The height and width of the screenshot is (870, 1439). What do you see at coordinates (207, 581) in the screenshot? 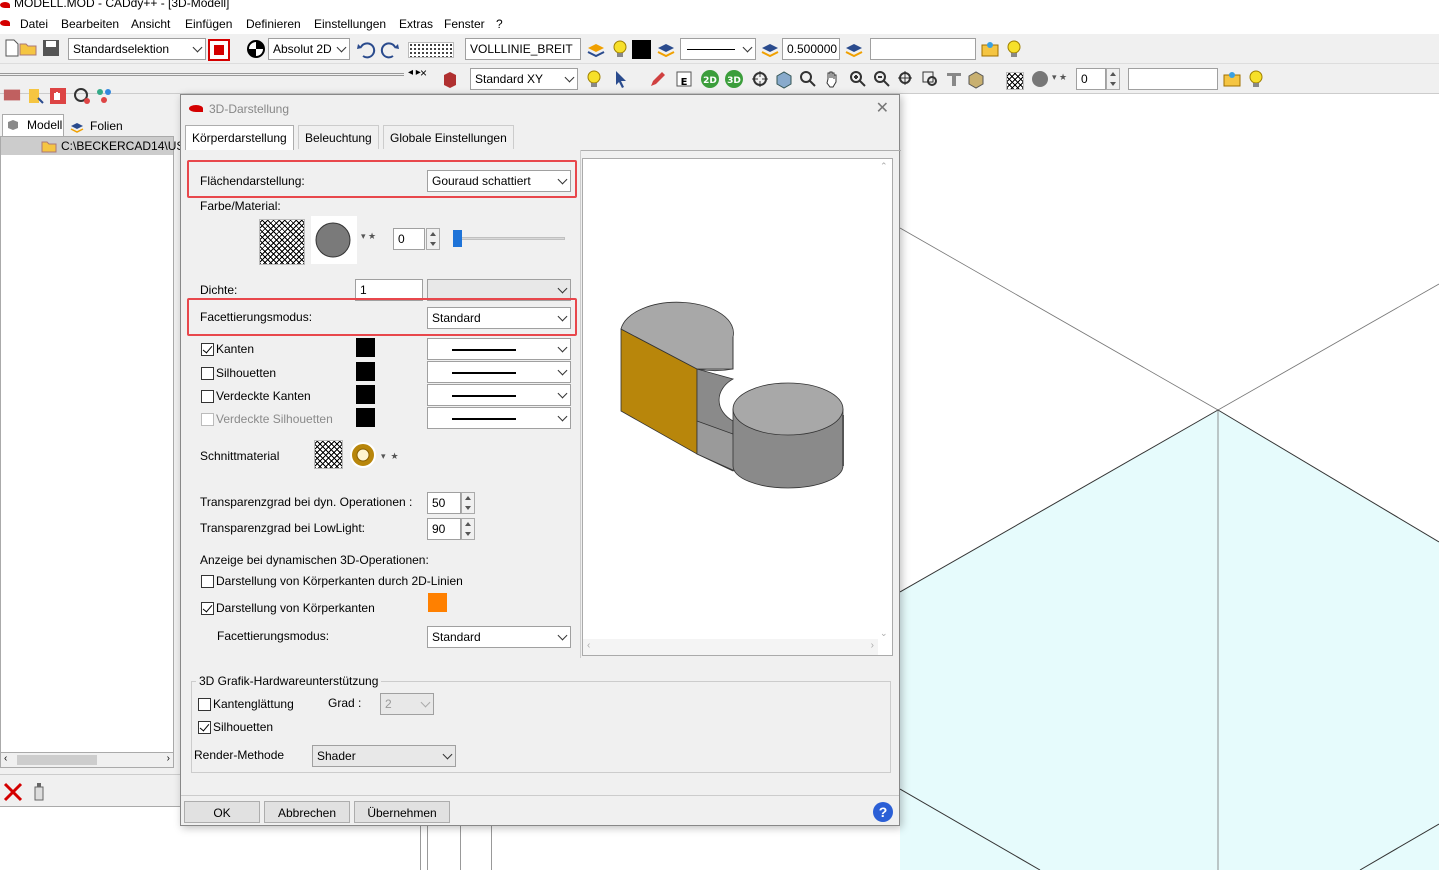
I see `darst-2d-checkbox` at bounding box center [207, 581].